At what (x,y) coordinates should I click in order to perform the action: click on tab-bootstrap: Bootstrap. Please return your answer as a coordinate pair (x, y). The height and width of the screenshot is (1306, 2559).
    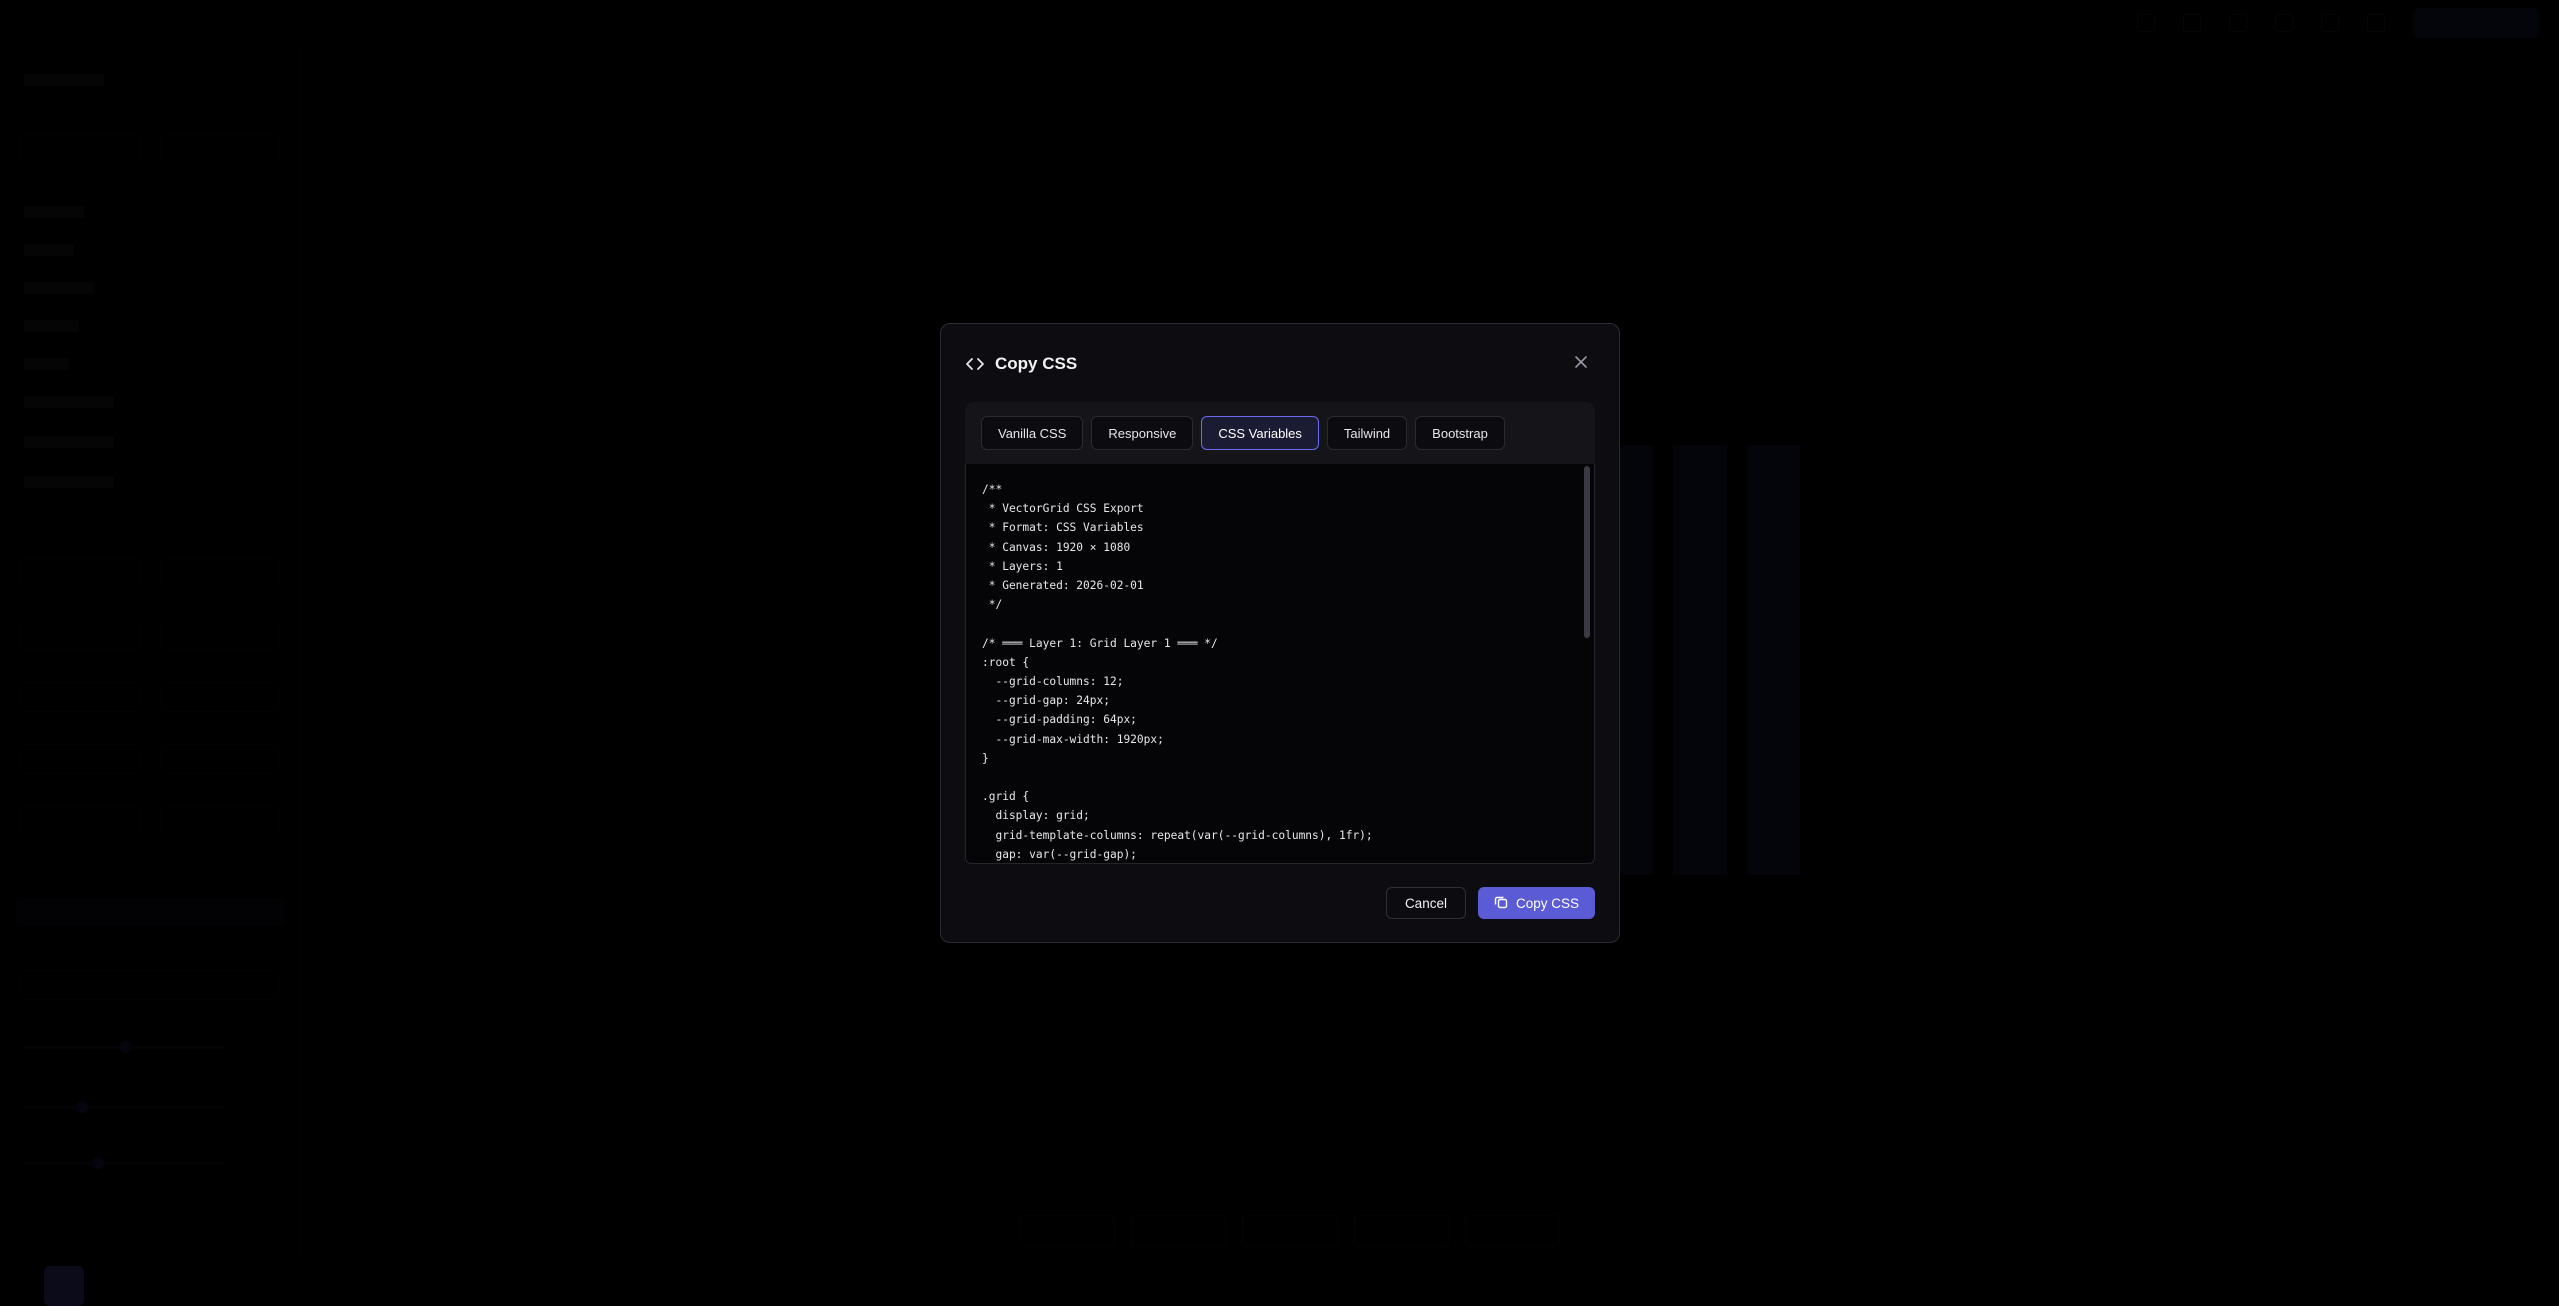
    Looking at the image, I should click on (1460, 433).